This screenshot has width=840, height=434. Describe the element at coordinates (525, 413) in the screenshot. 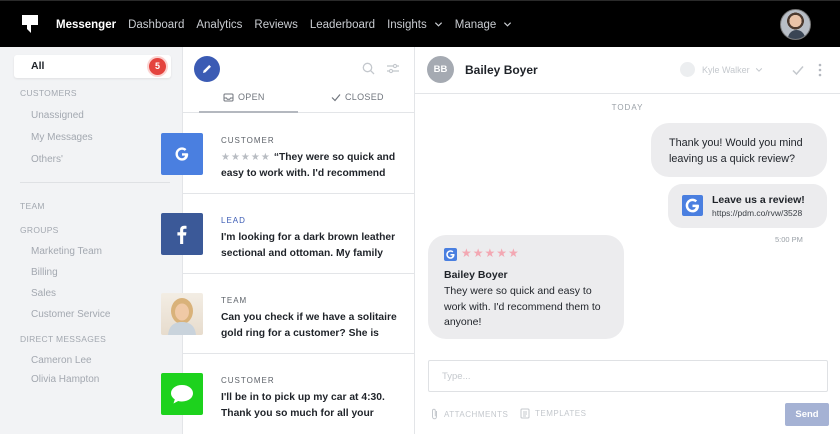

I see `template-document-icon` at that location.